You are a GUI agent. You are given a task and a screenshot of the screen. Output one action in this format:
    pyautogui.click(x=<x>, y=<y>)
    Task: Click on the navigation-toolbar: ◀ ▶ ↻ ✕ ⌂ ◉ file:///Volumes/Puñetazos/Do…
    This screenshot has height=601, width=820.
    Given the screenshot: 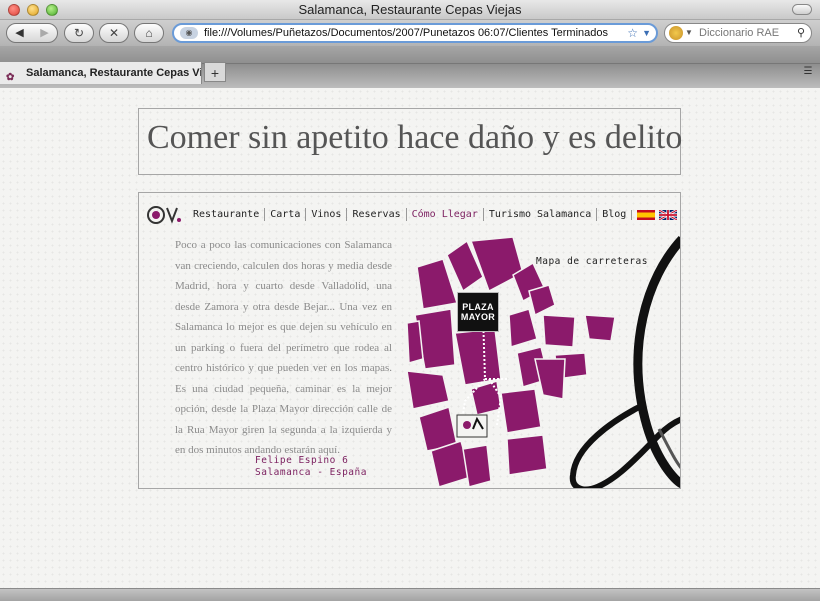 What is the action you would take?
    pyautogui.click(x=410, y=33)
    